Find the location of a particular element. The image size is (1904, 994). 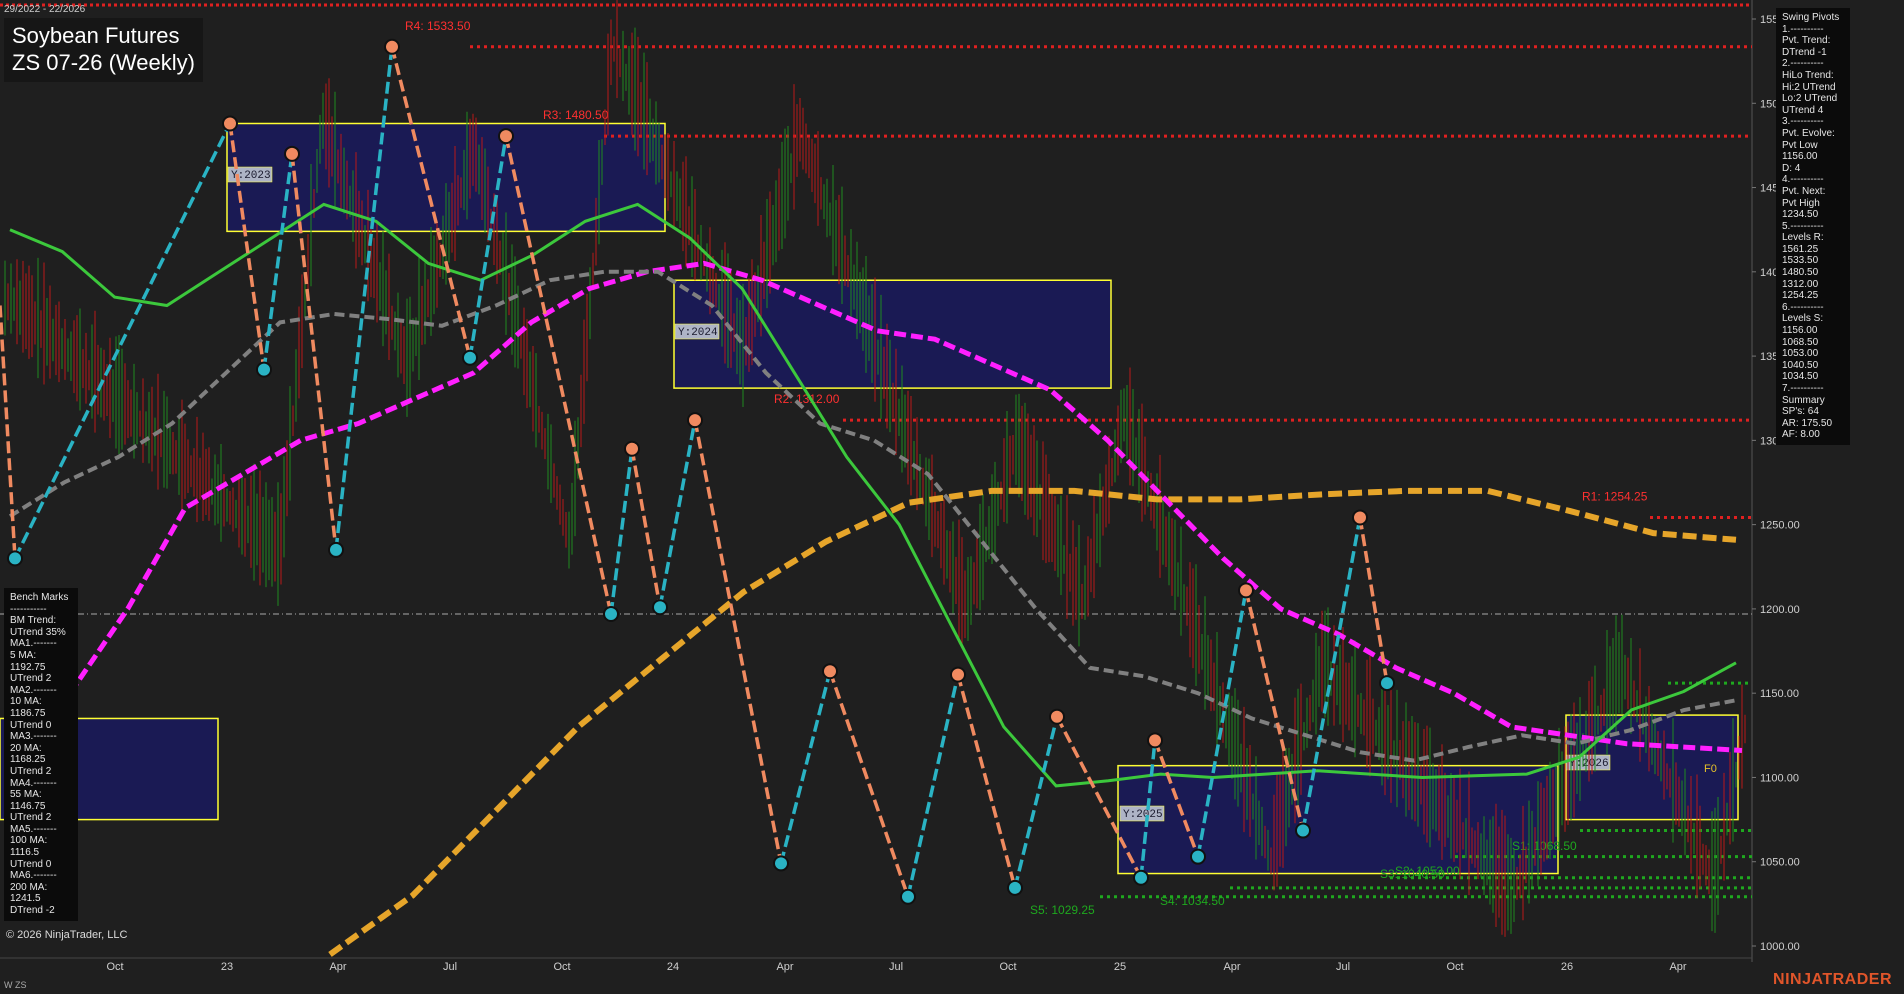

swing_pivots-row: HiLo Trend: is located at coordinates (1808, 75).